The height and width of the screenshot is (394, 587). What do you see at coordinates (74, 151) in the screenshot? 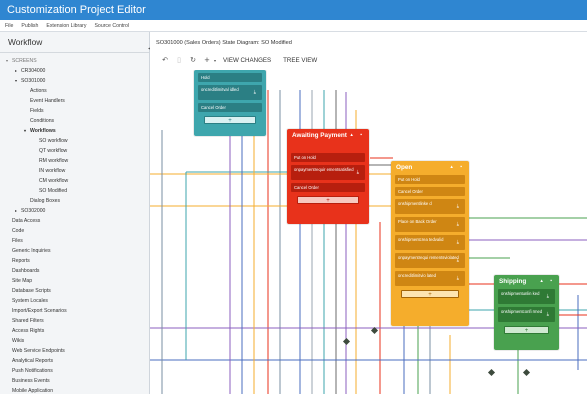
I see `tree-item: QT workflow` at bounding box center [74, 151].